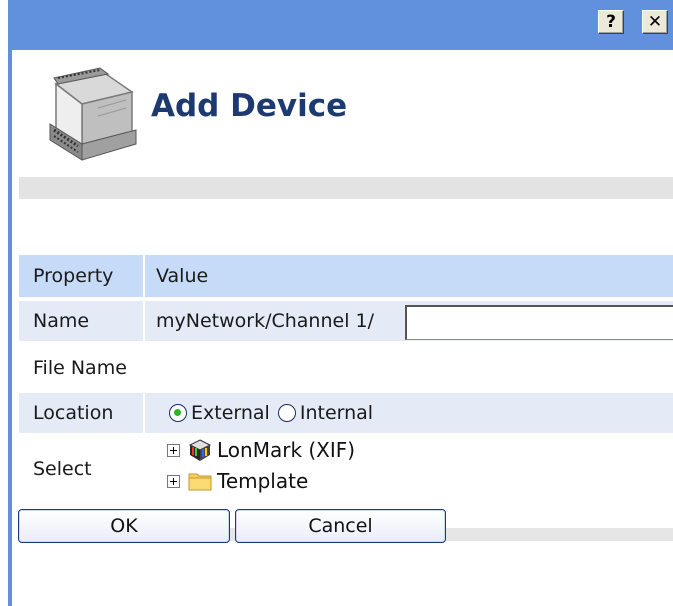 The height and width of the screenshot is (606, 673). I want to click on table-row-file-name: File Name, so click(346, 368).